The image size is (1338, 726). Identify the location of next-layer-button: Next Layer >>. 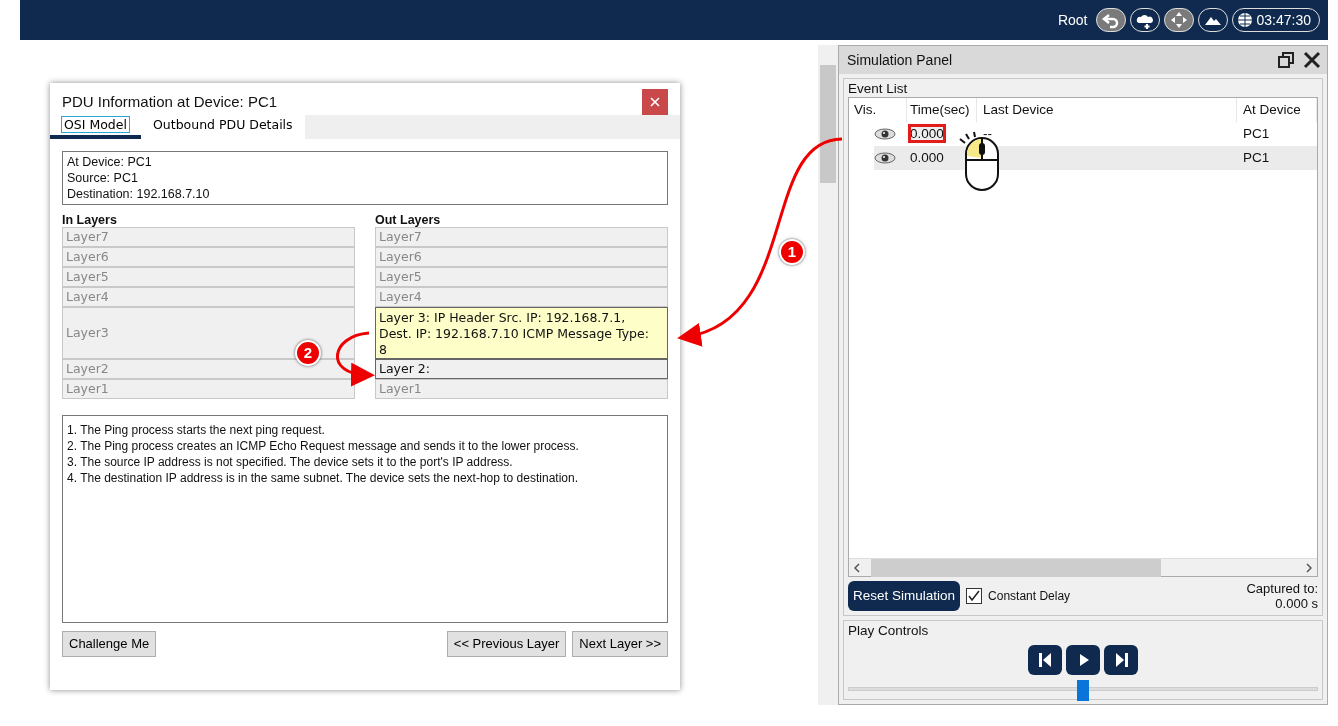
(620, 644).